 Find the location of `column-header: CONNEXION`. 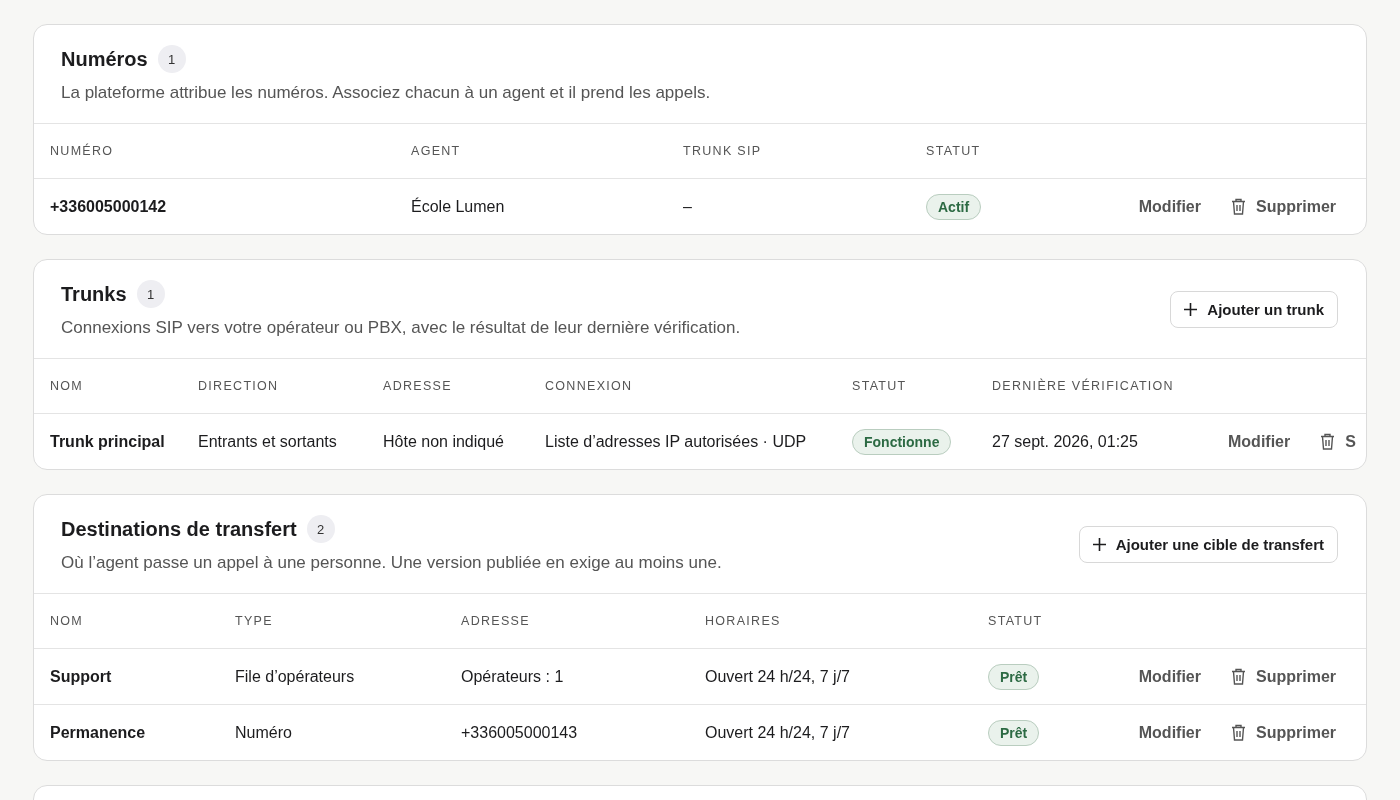

column-header: CONNEXION is located at coordinates (589, 386).